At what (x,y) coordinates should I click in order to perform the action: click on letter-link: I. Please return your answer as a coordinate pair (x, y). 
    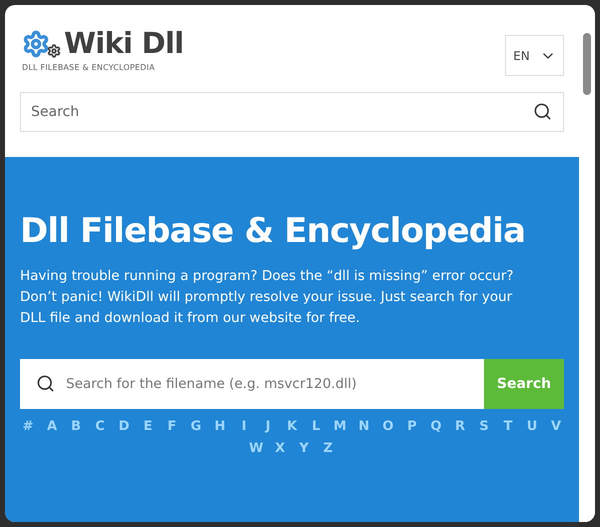
    Looking at the image, I should click on (244, 427).